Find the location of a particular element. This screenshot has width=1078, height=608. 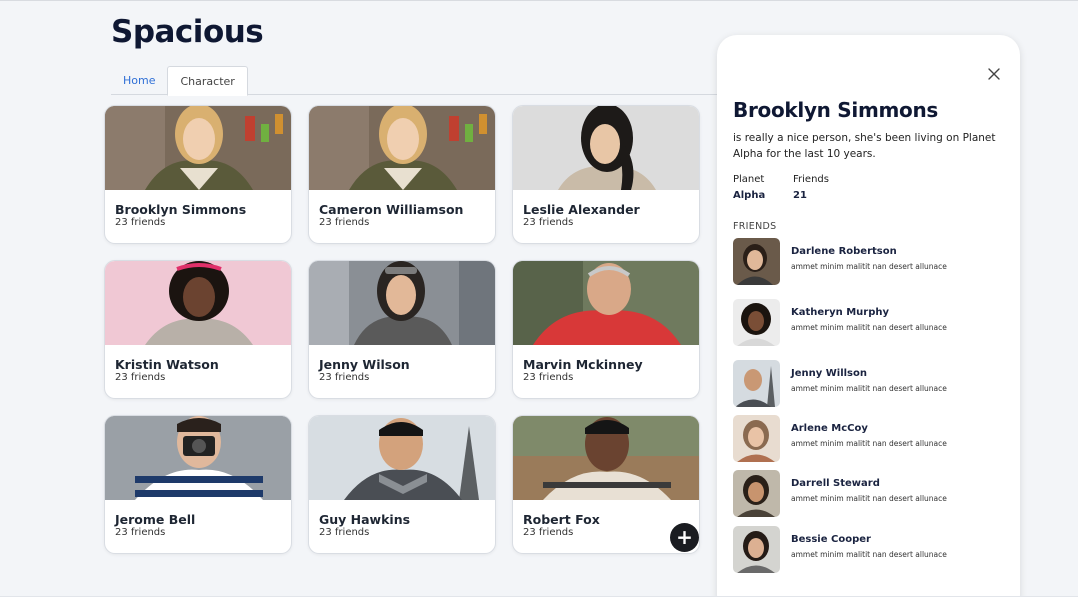

planet-value: Alpha is located at coordinates (749, 195).